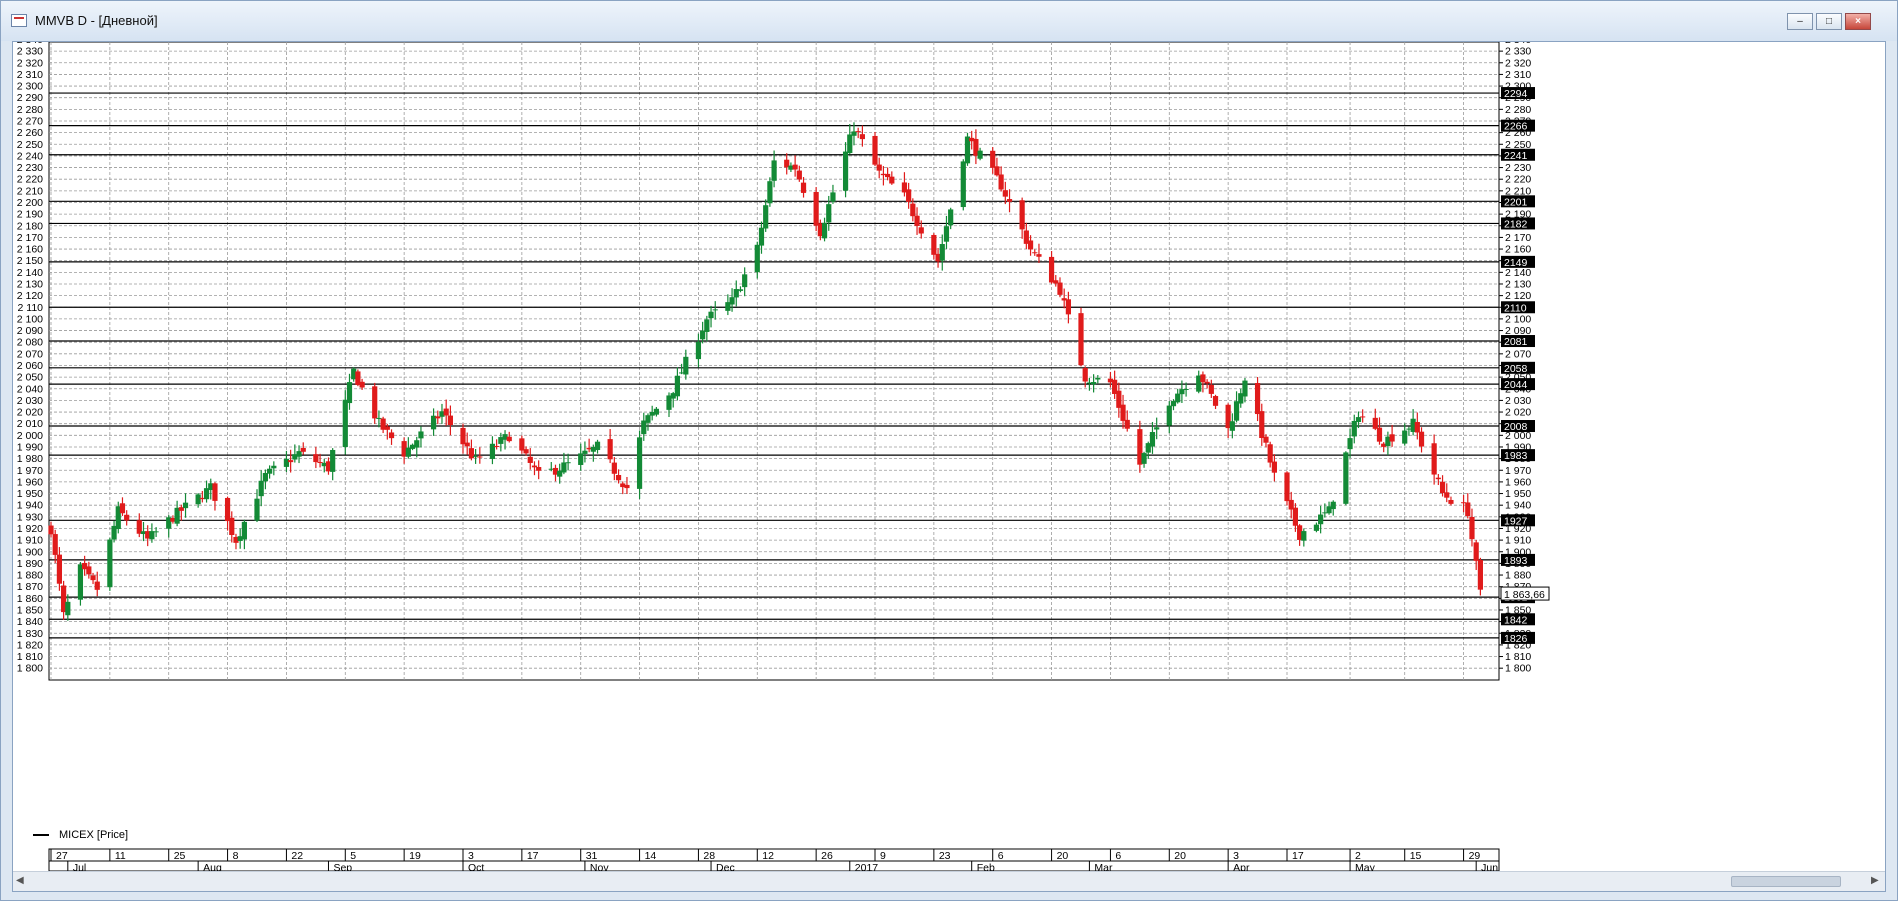  I want to click on x-day-tick-label: 19, so click(415, 856).